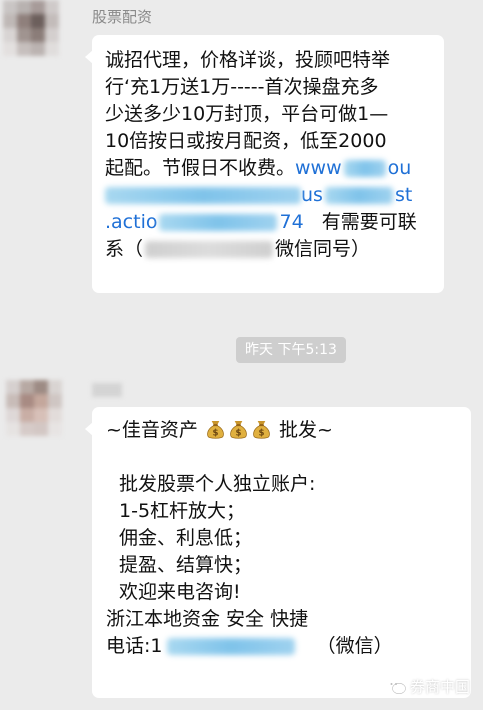 The width and height of the screenshot is (483, 710). What do you see at coordinates (323, 249) in the screenshot?
I see `message-text: 微信同号）` at bounding box center [323, 249].